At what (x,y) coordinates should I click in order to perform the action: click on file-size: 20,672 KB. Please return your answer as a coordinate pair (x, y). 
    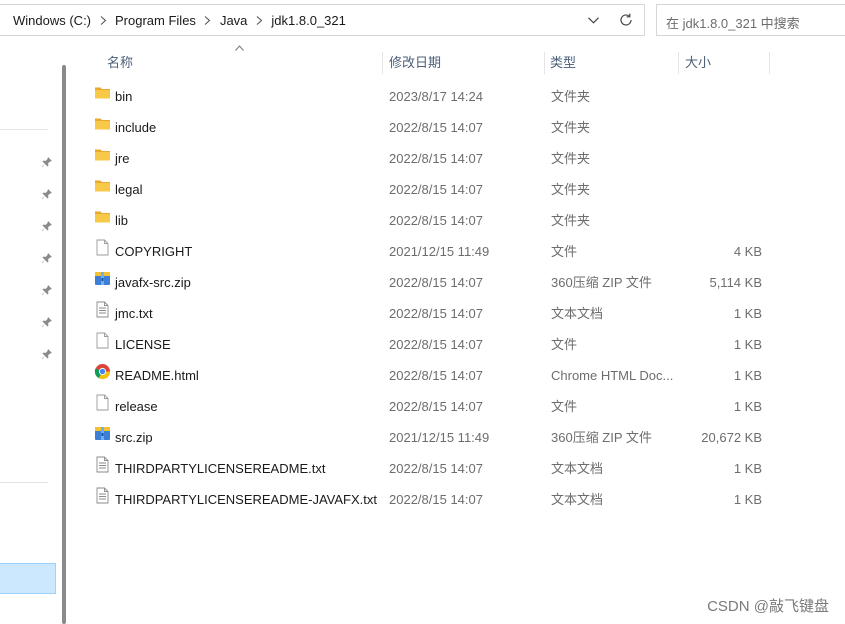
    Looking at the image, I should click on (731, 437).